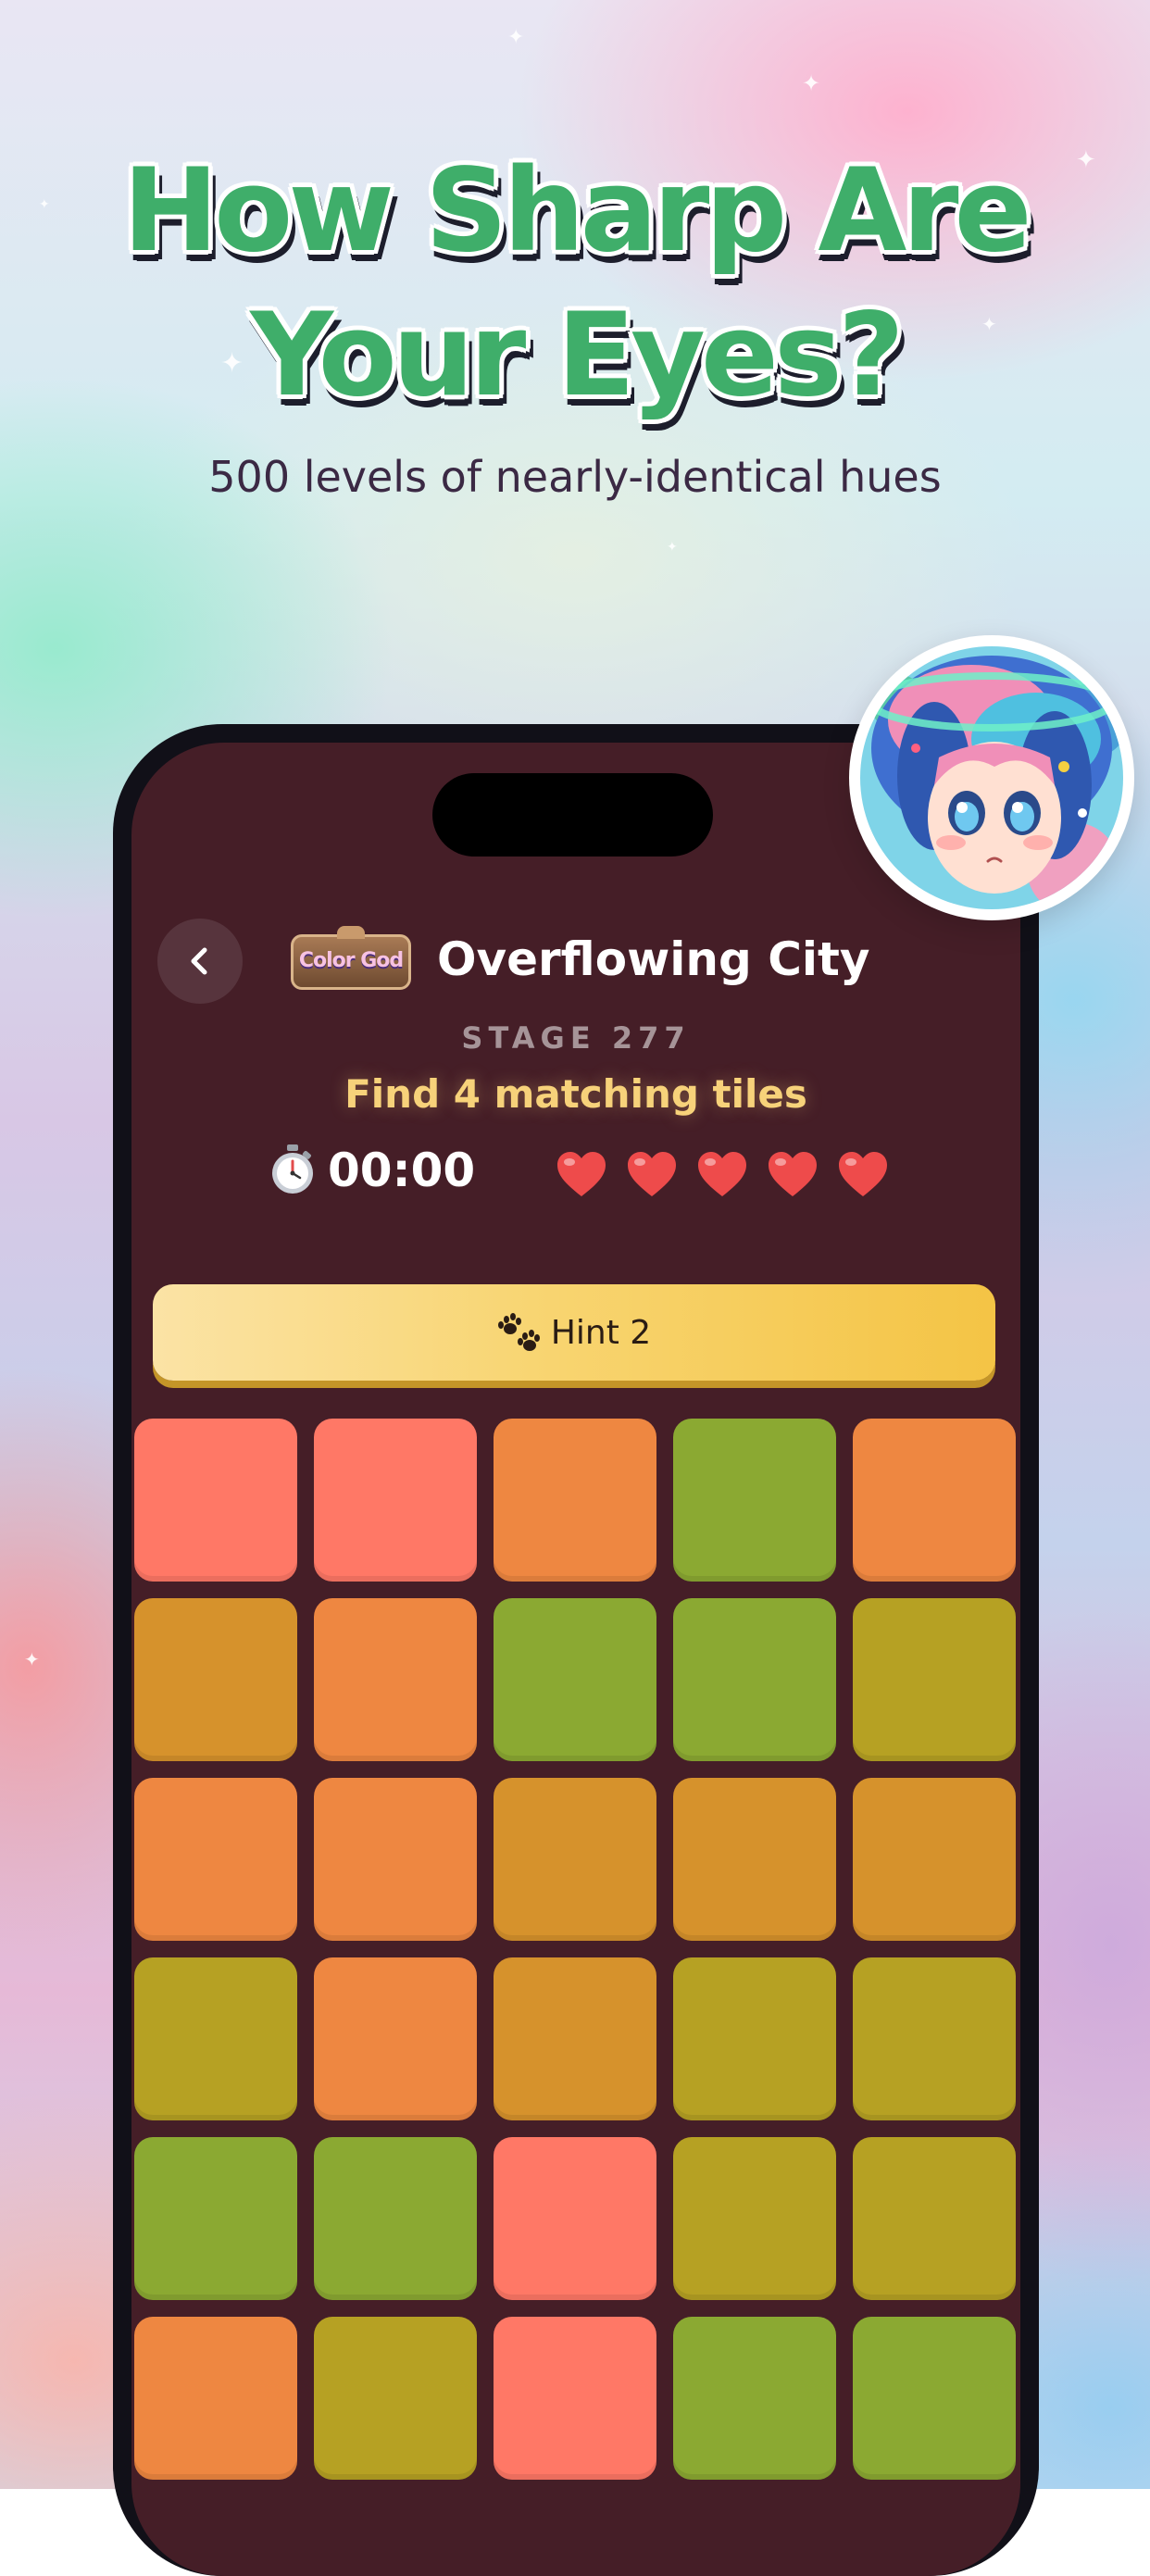  Describe the element at coordinates (577, 356) in the screenshot. I see `headline-line-2: Your Eyes?` at that location.